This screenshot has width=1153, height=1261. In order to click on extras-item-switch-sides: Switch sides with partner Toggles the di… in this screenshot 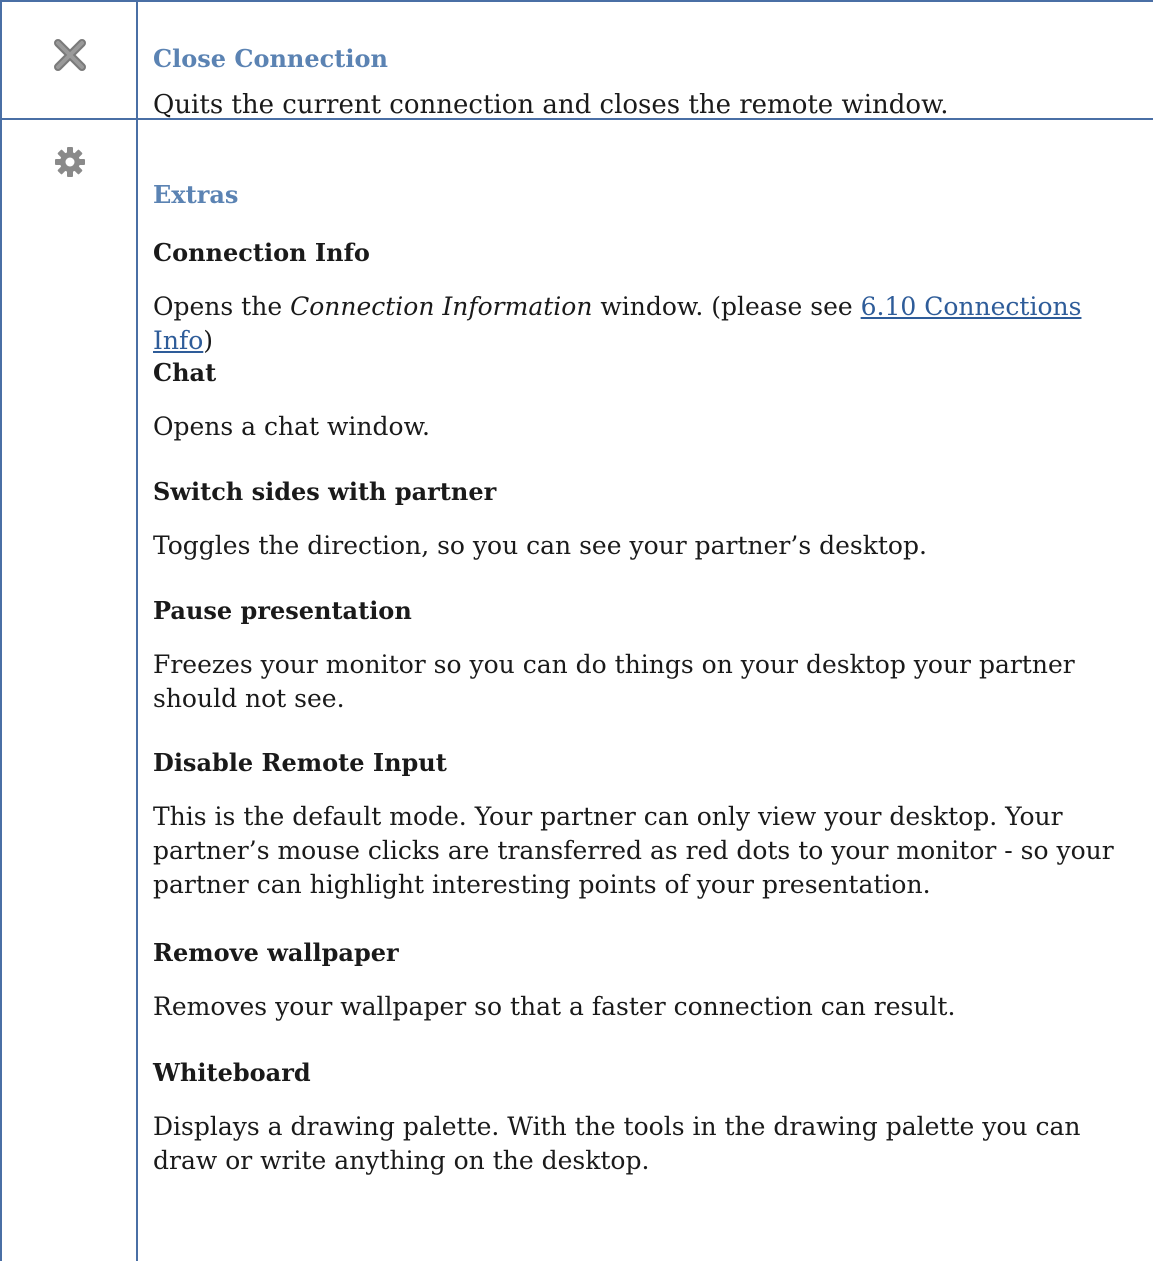, I will do `click(649, 520)`.